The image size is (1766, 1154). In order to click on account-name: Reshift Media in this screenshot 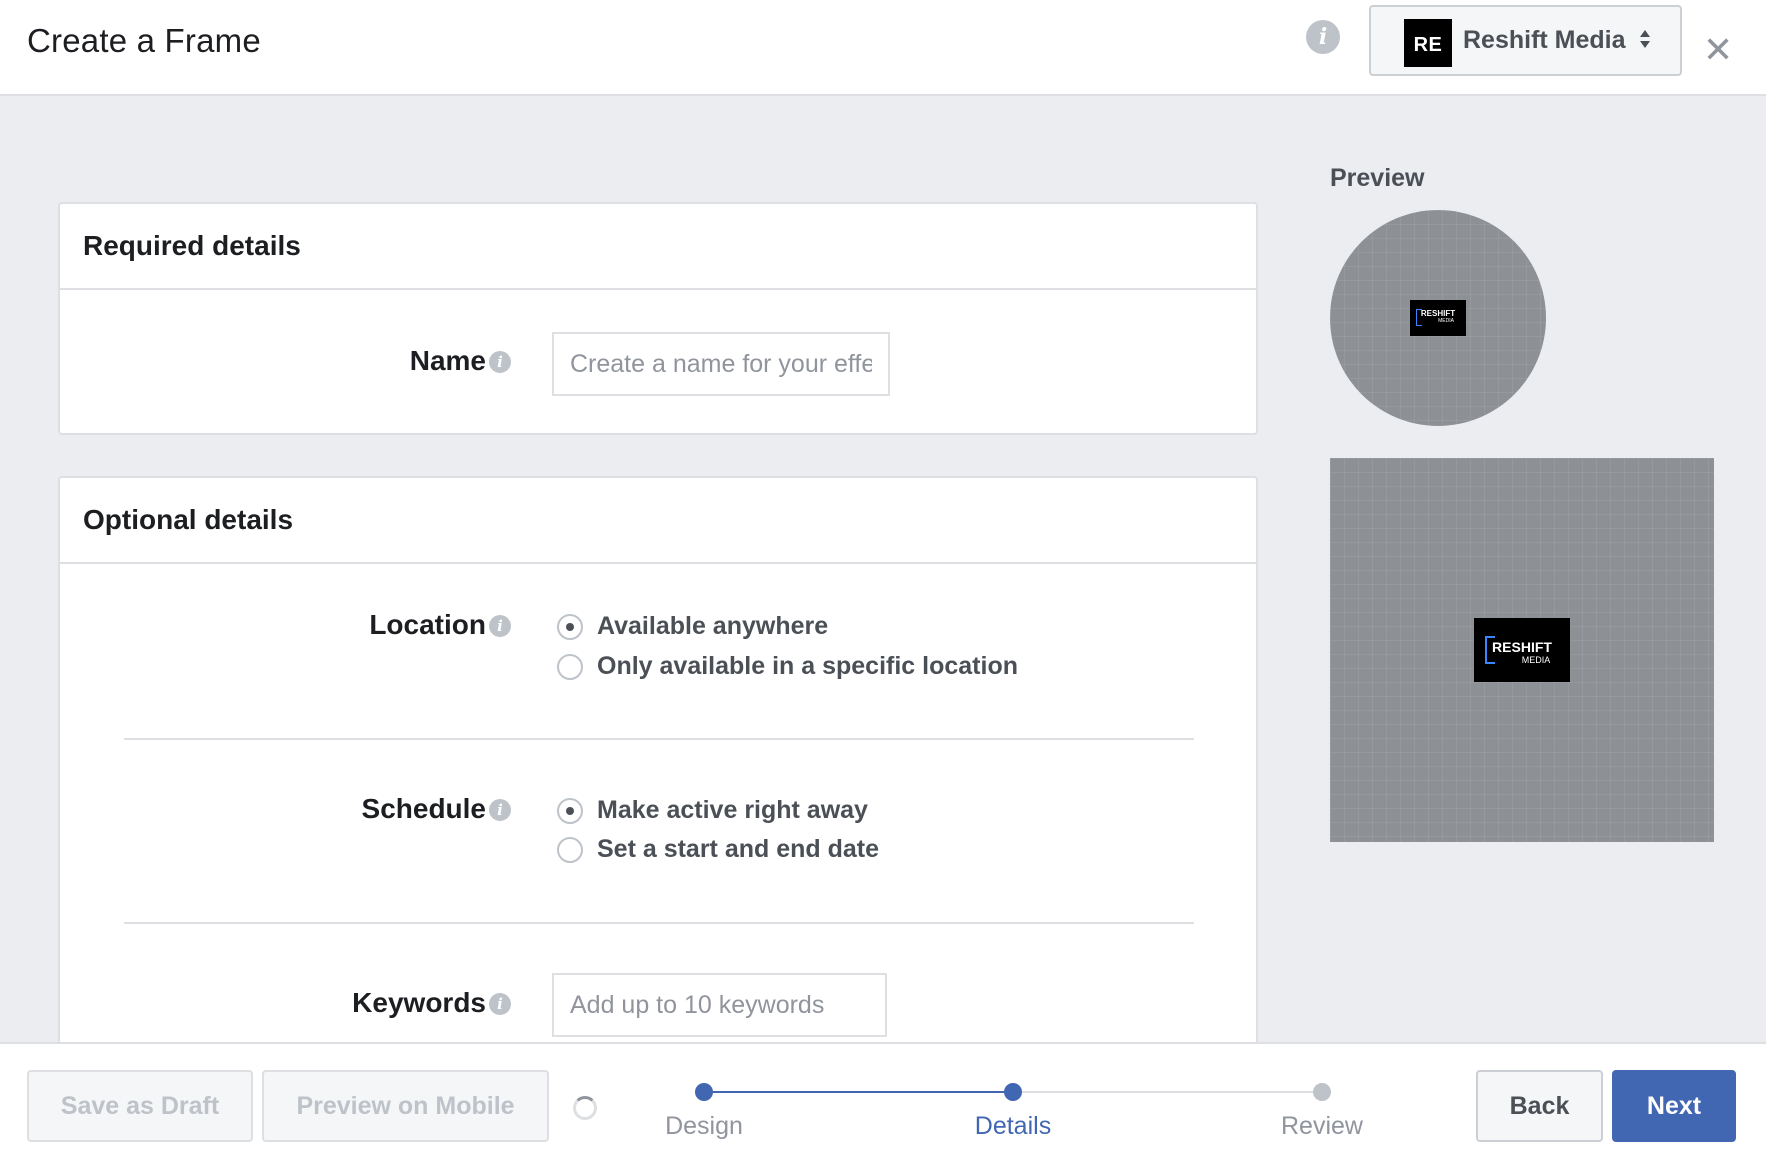, I will do `click(1544, 40)`.